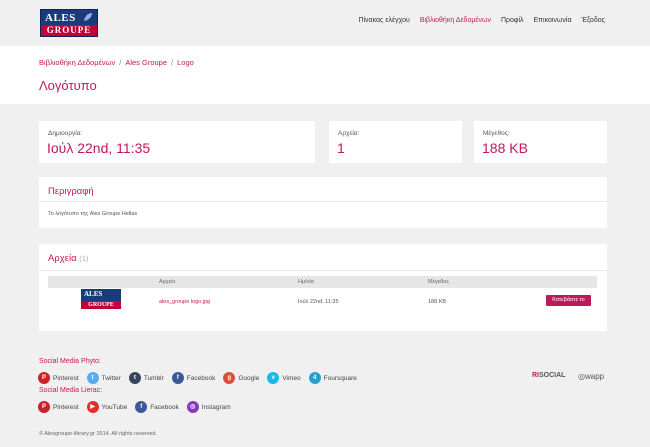 The height and width of the screenshot is (447, 650). I want to click on lierac-social-links: P Pinterest ▶ YouTube f Facebook ◎ Instagram, so click(138, 407).